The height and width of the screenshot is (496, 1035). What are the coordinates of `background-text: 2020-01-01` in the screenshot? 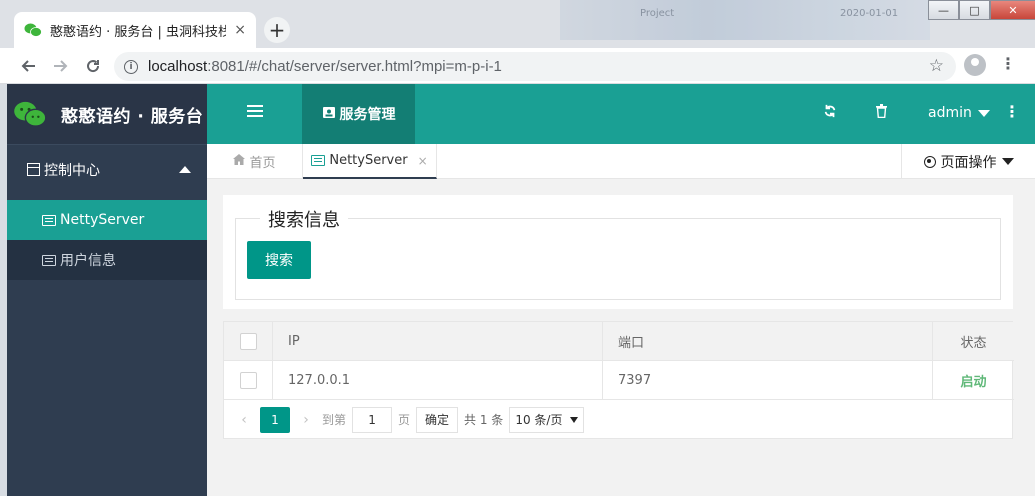 It's located at (869, 13).